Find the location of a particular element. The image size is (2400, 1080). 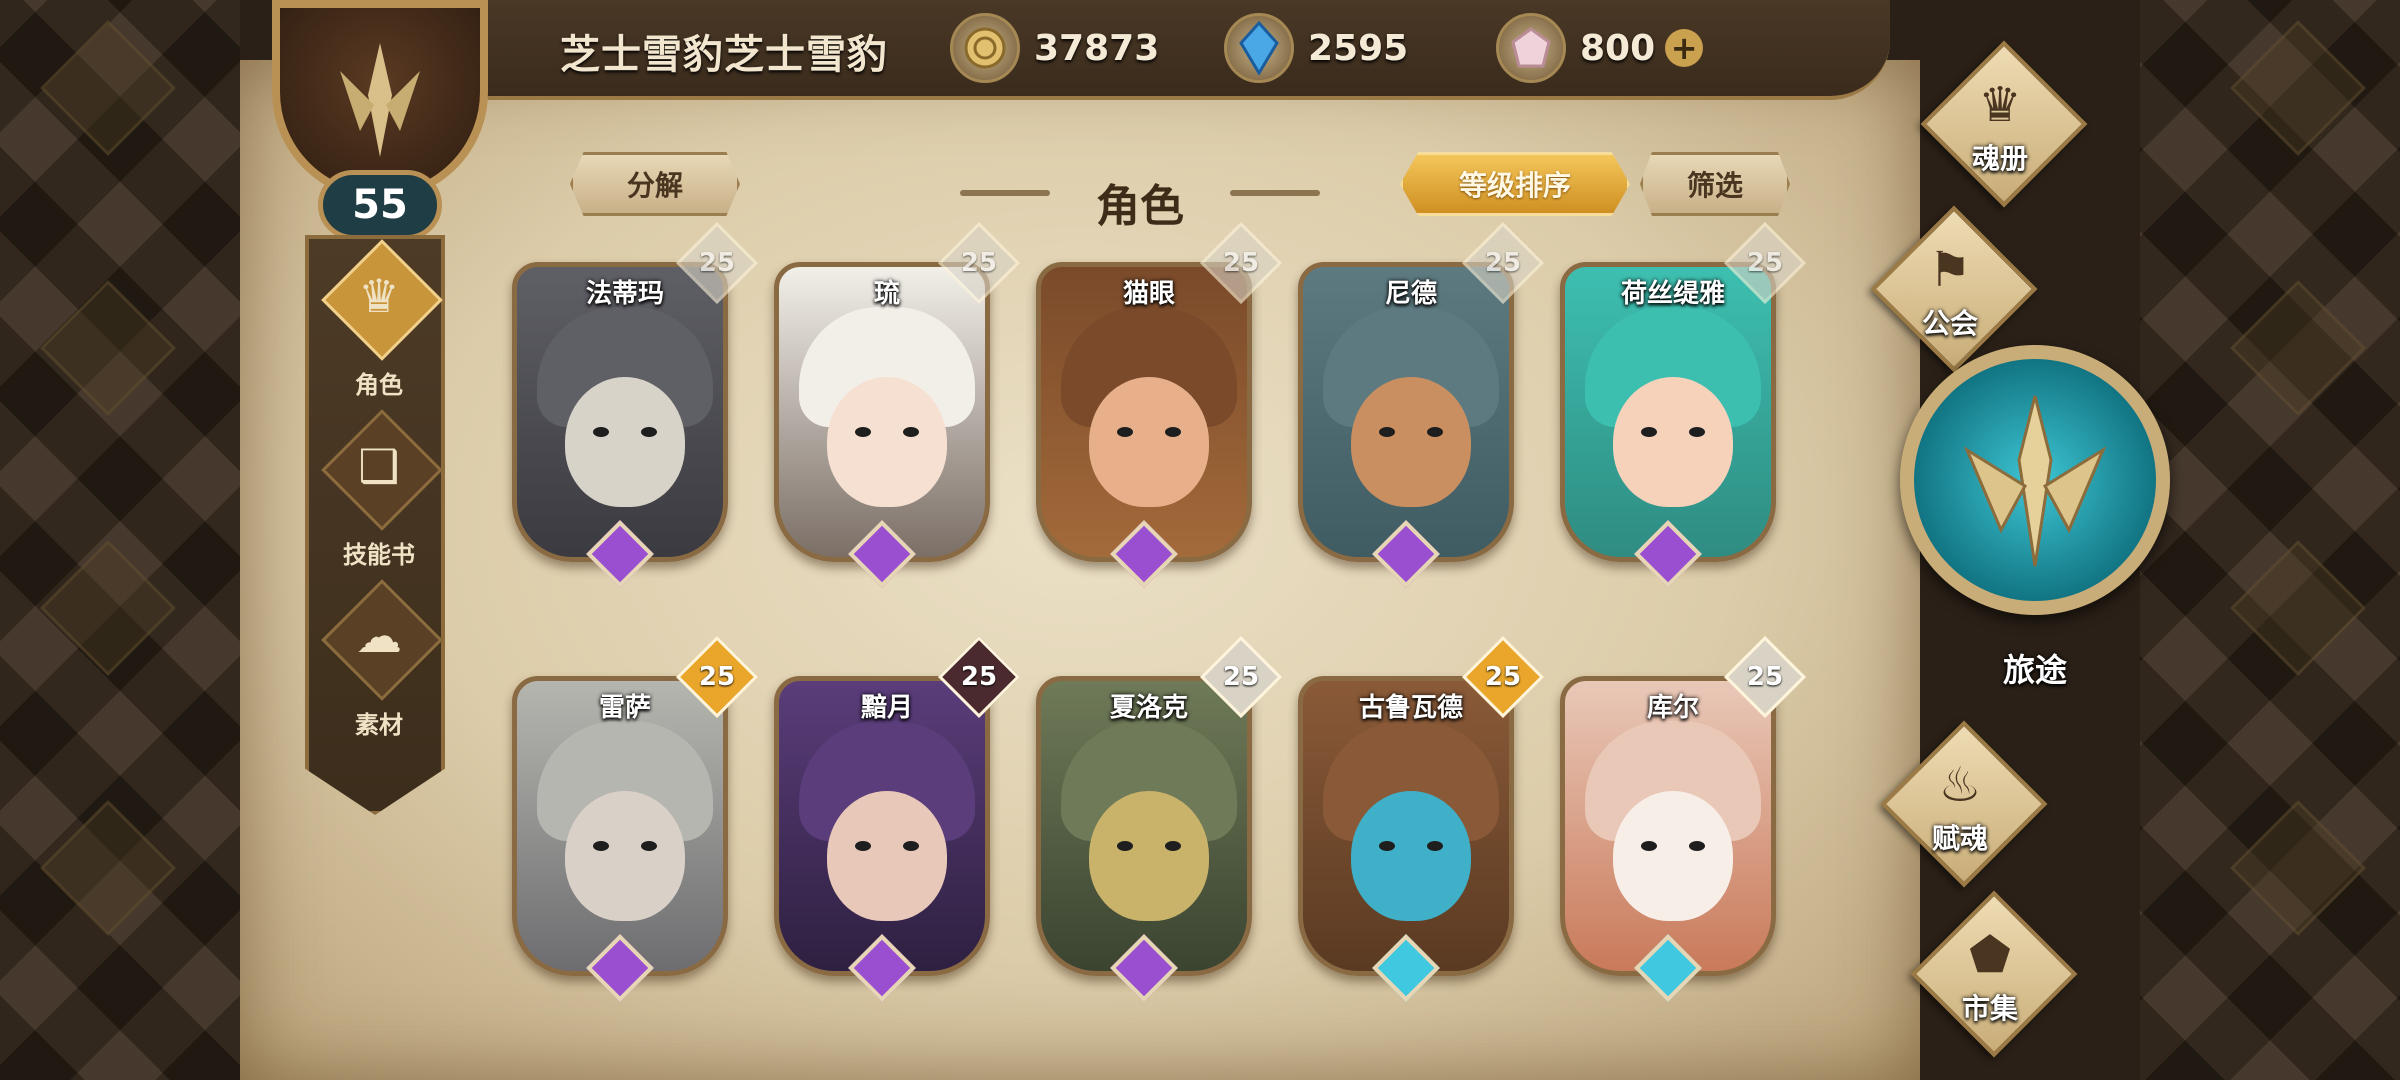

enchant-button: ♨ 赋魂 is located at coordinates (1960, 804).